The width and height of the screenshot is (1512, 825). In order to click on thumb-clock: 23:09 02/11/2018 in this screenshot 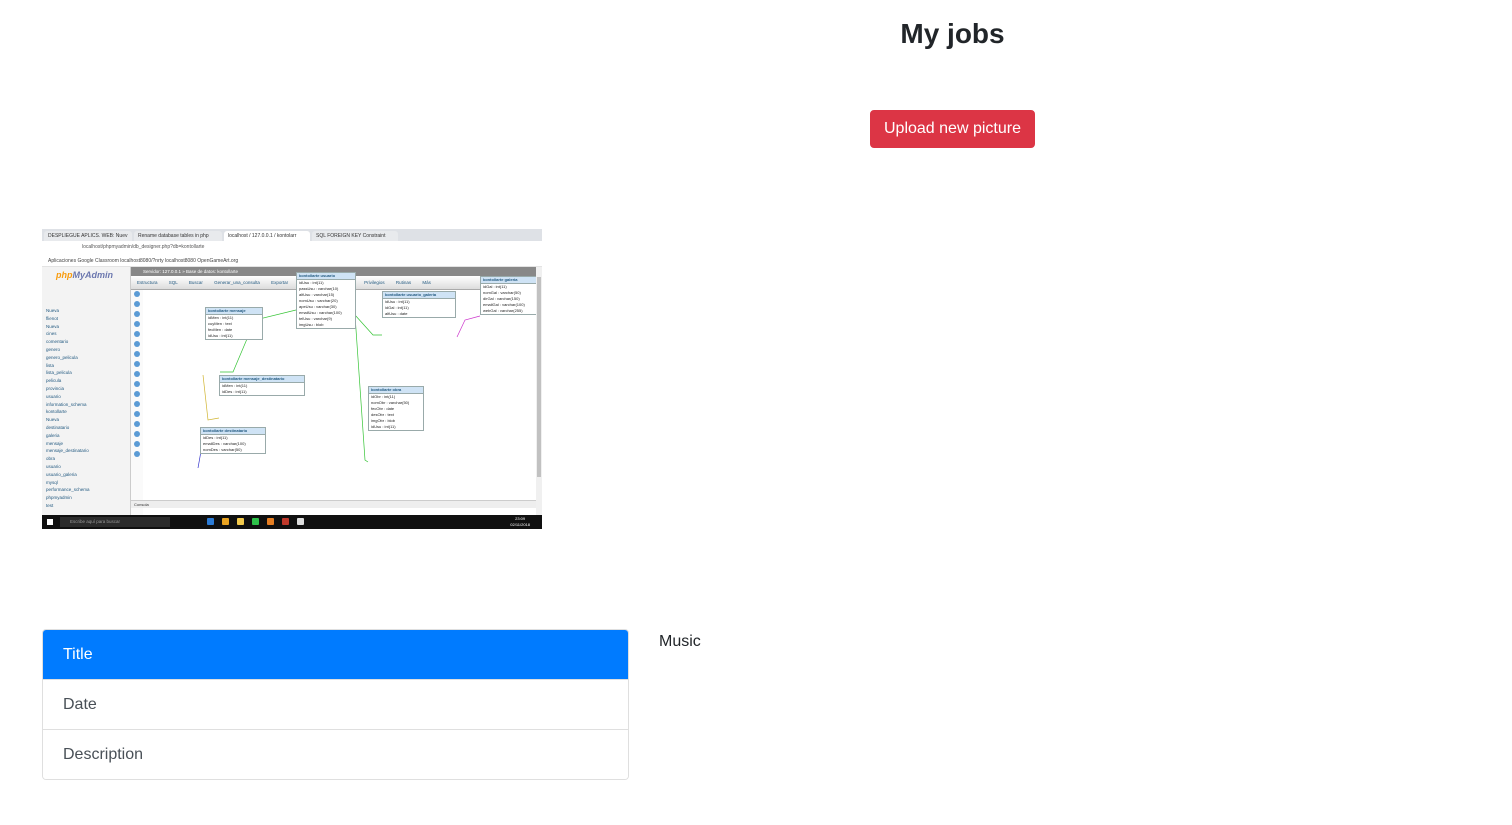, I will do `click(520, 521)`.